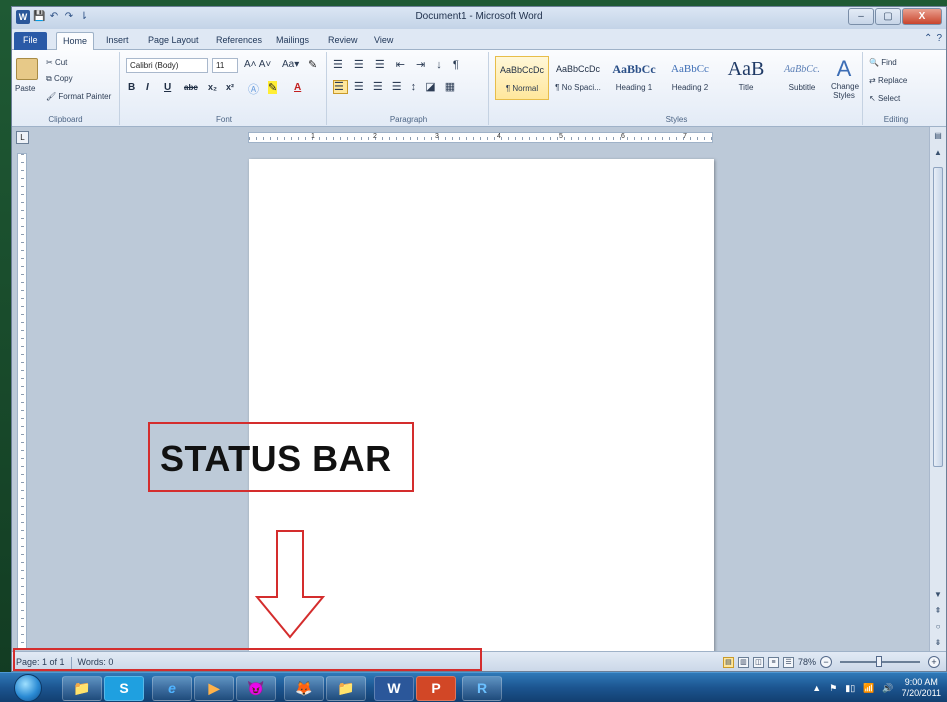  What do you see at coordinates (117, 41) in the screenshot?
I see `tab-insert: Insert` at bounding box center [117, 41].